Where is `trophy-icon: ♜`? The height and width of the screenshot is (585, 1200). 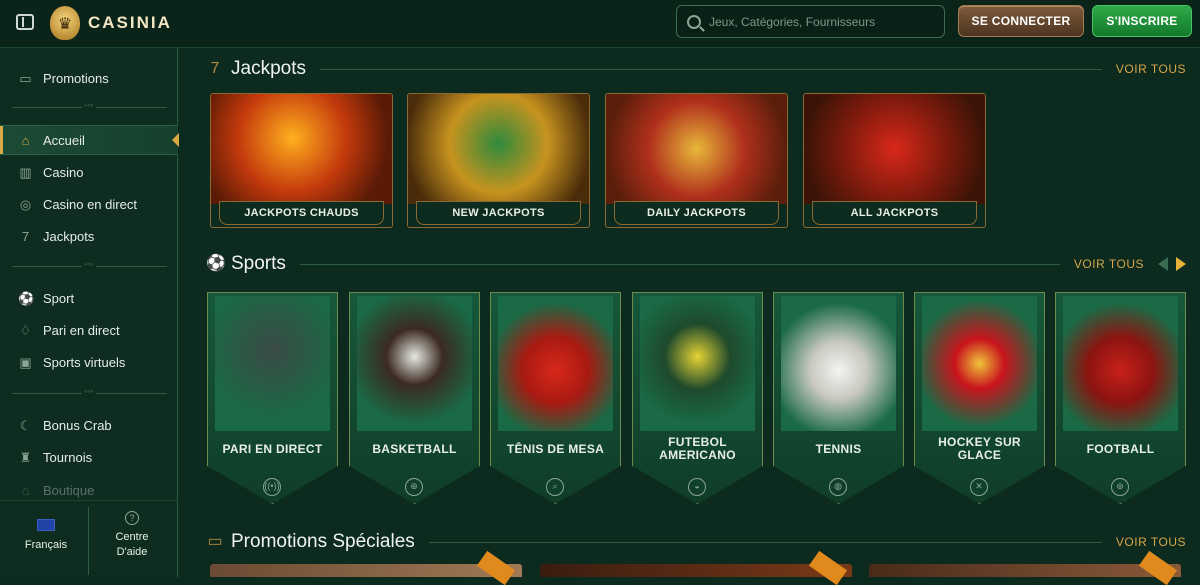 trophy-icon: ♜ is located at coordinates (25, 457).